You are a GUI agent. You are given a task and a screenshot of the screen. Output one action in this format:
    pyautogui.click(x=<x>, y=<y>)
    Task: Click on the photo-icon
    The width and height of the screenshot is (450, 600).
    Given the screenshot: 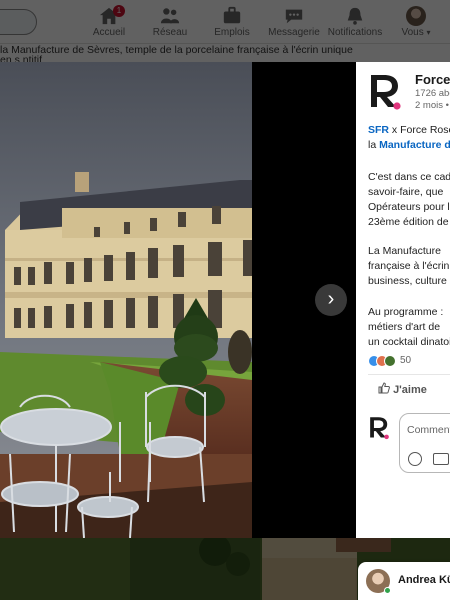 What is the action you would take?
    pyautogui.click(x=441, y=459)
    